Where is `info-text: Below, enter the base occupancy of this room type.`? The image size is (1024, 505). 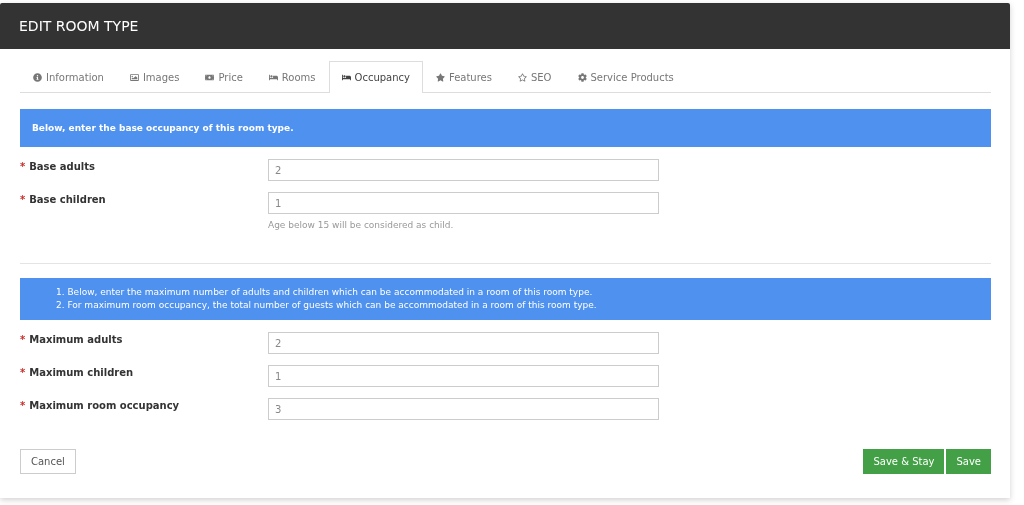
info-text: Below, enter the base occupancy of this room type. is located at coordinates (163, 128).